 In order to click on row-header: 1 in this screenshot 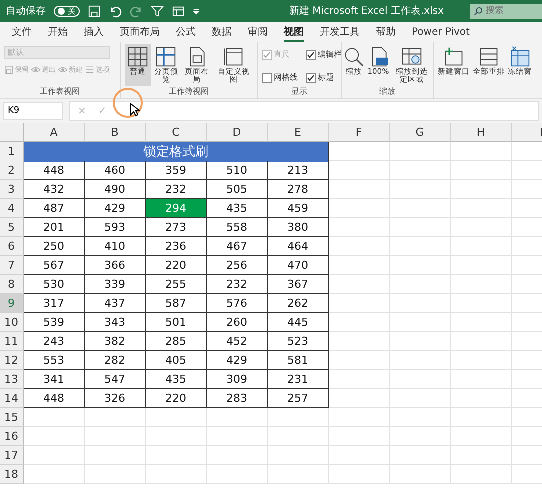, I will do `click(12, 152)`.